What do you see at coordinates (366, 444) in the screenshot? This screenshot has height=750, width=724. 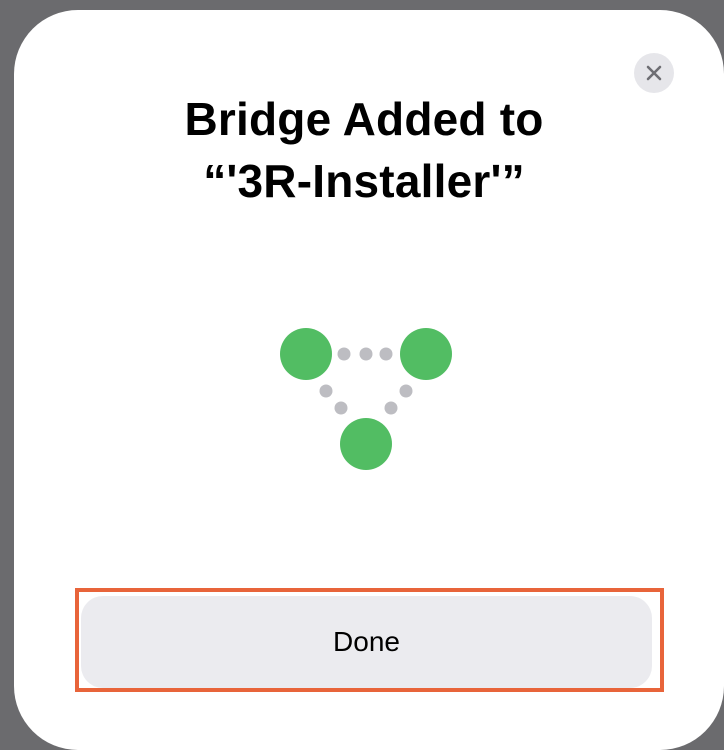 I see `network-node-bottom` at bounding box center [366, 444].